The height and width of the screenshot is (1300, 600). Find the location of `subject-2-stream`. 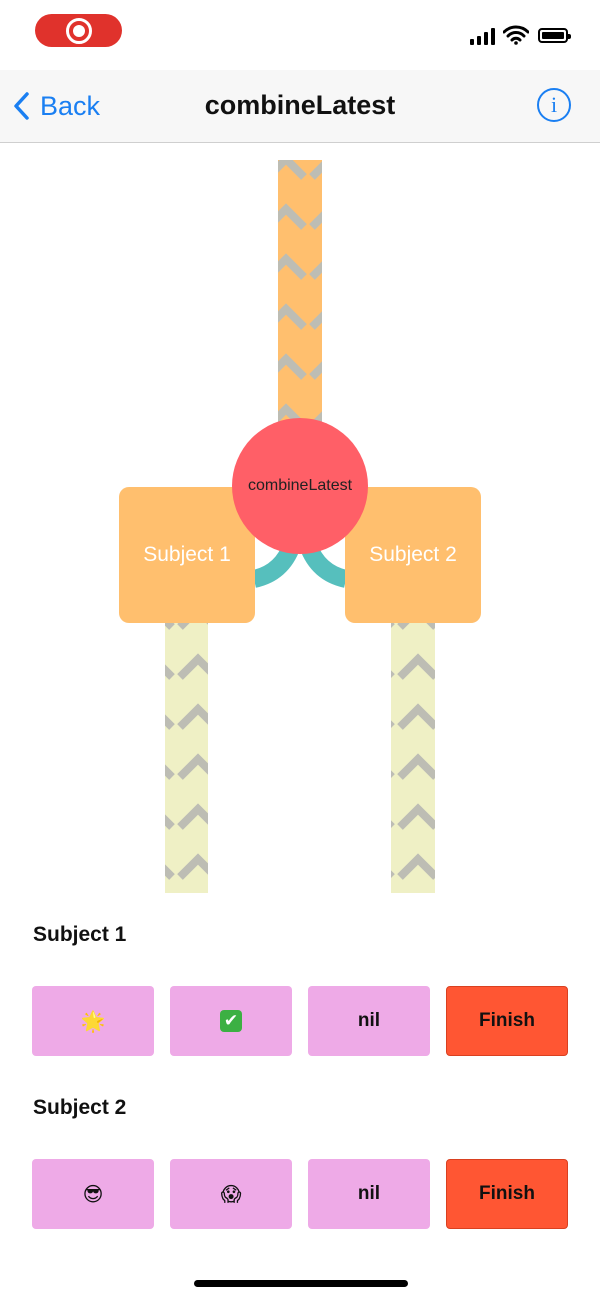

subject-2-stream is located at coordinates (413, 757).